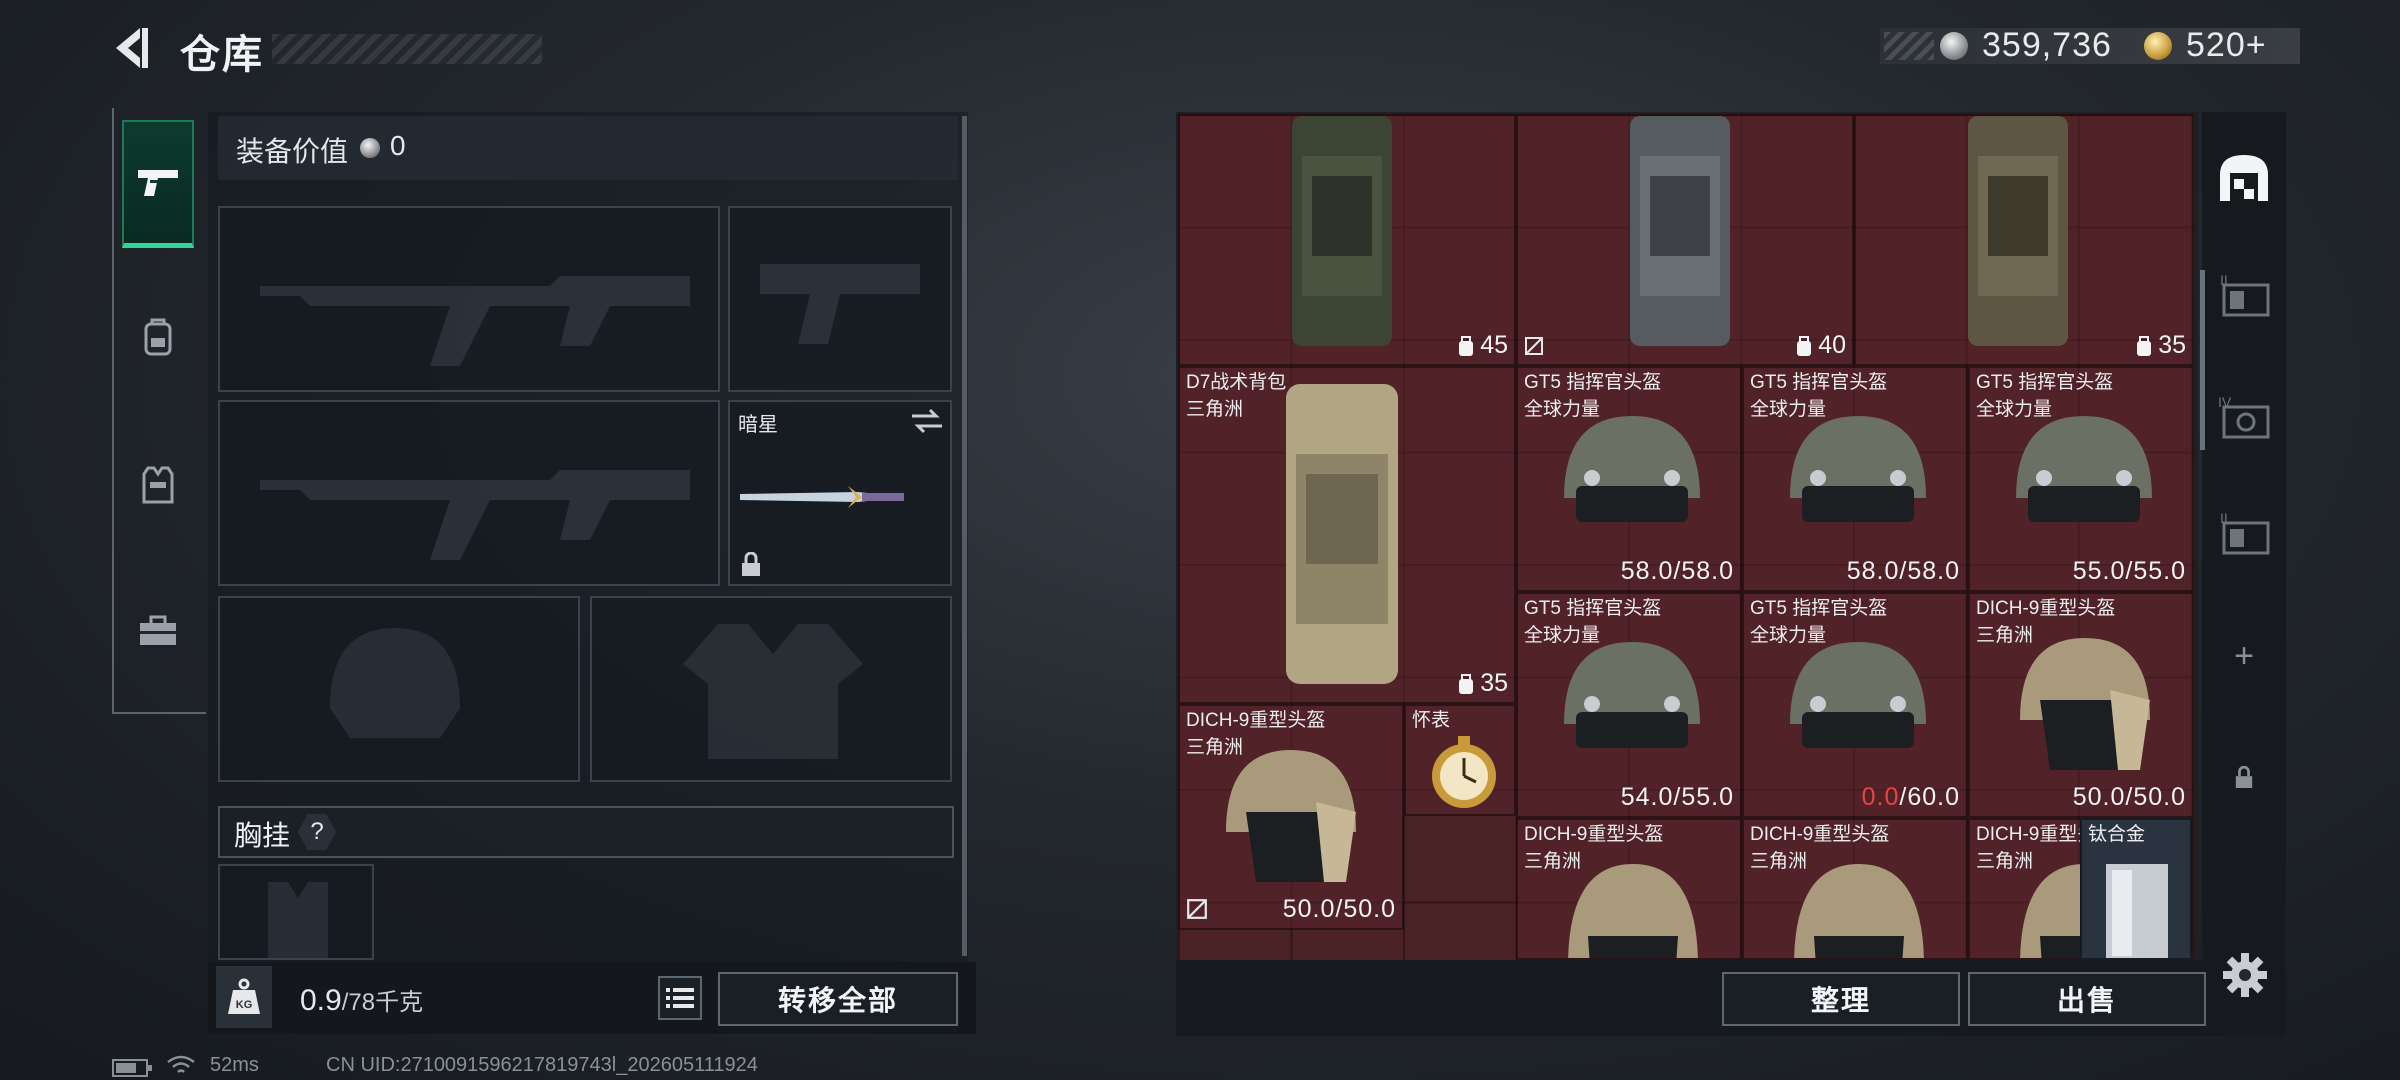 This screenshot has width=2400, height=1080. Describe the element at coordinates (2047, 45) in the screenshot. I see `silver-currency-value: 359,736` at that location.